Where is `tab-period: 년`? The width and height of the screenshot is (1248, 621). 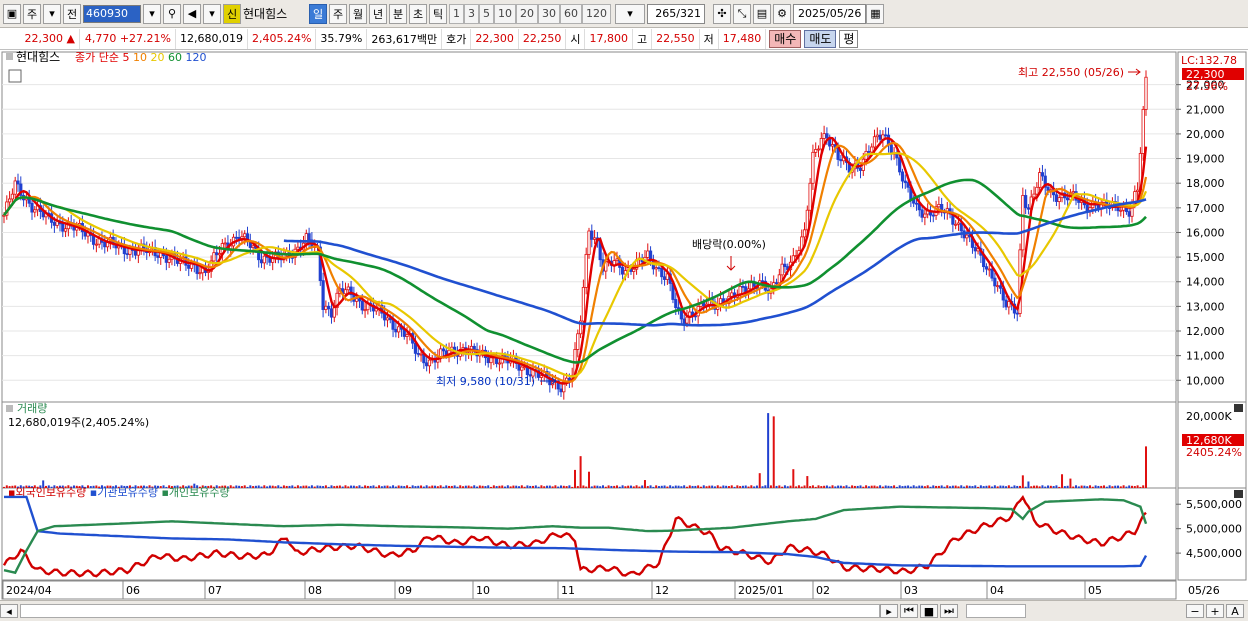 tab-period: 년 is located at coordinates (378, 13).